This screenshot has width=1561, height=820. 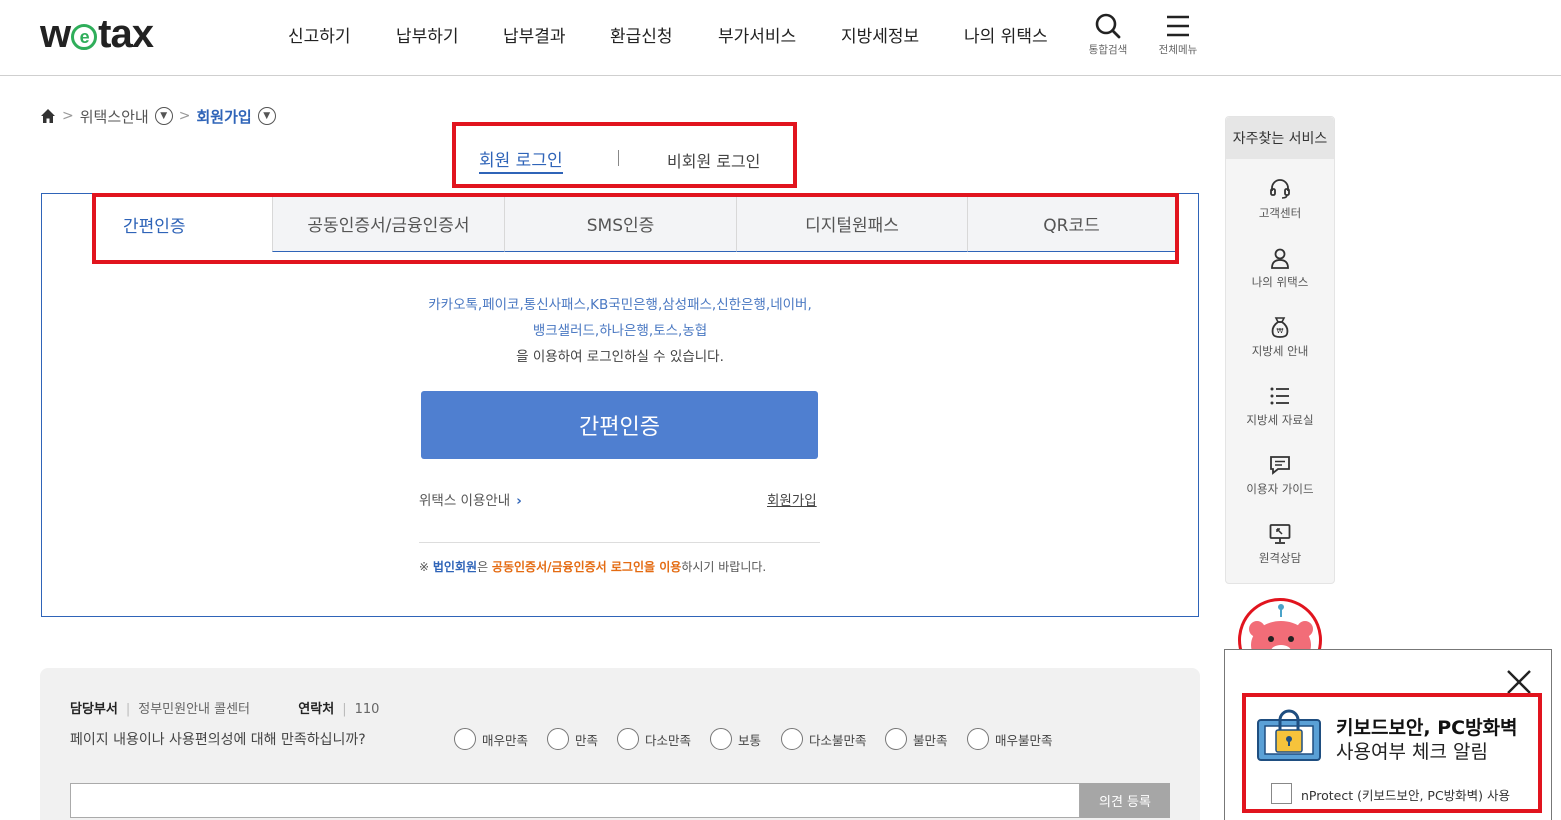 What do you see at coordinates (1289, 735) in the screenshot?
I see `security-lock-icon` at bounding box center [1289, 735].